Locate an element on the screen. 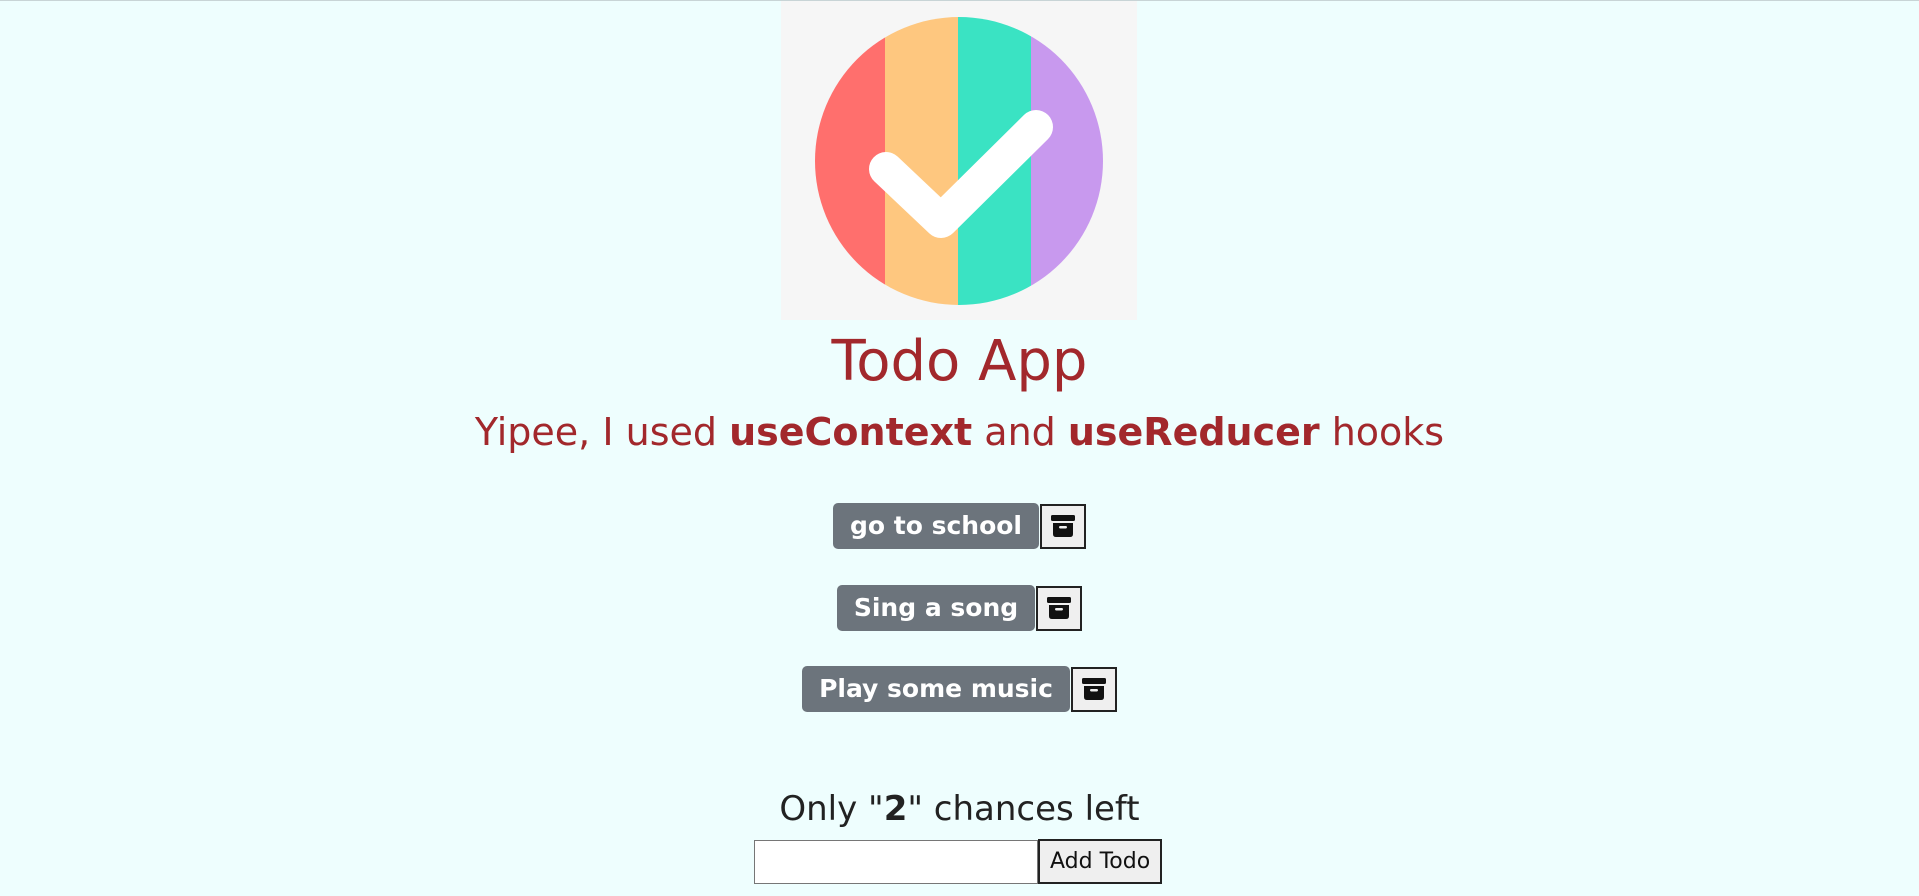 This screenshot has width=1919, height=896. subtitle-suffix: hooks is located at coordinates (1382, 432).